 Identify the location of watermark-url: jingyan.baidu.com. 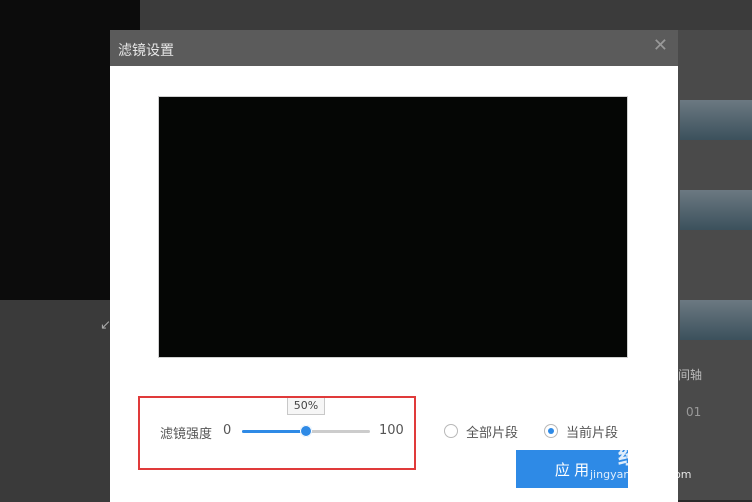
(641, 474).